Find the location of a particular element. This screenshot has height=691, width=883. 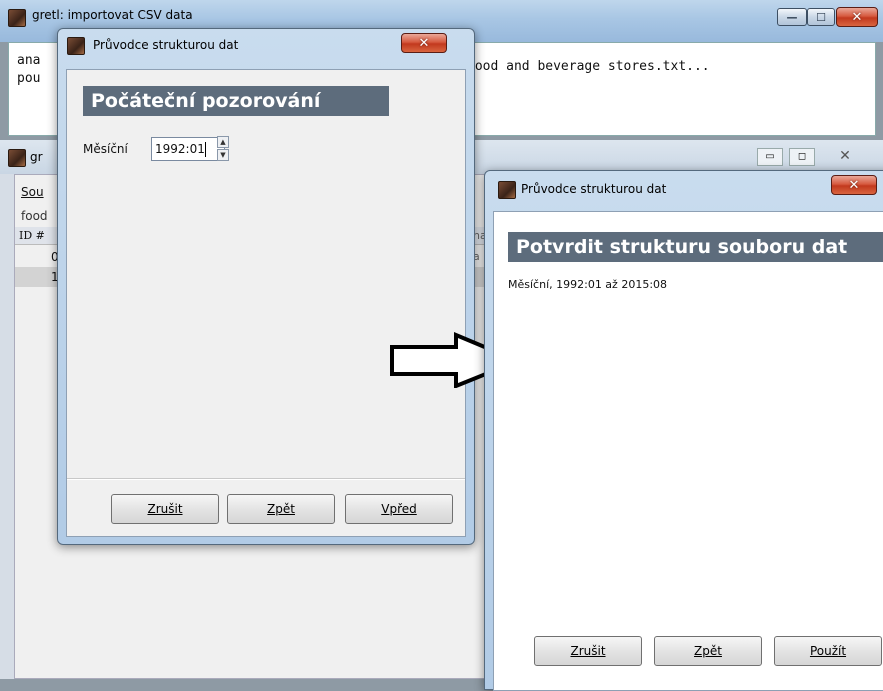

maximize-button: ◻ is located at coordinates (802, 157).